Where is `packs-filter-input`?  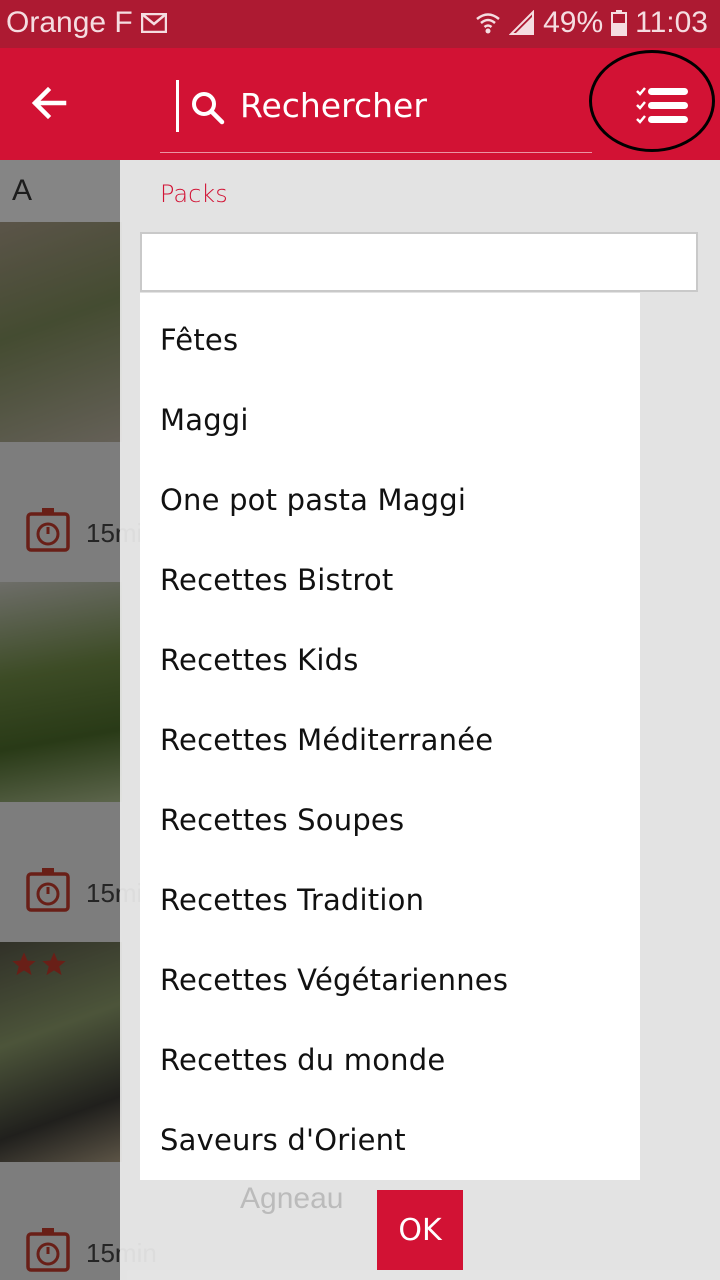
packs-filter-input is located at coordinates (419, 262).